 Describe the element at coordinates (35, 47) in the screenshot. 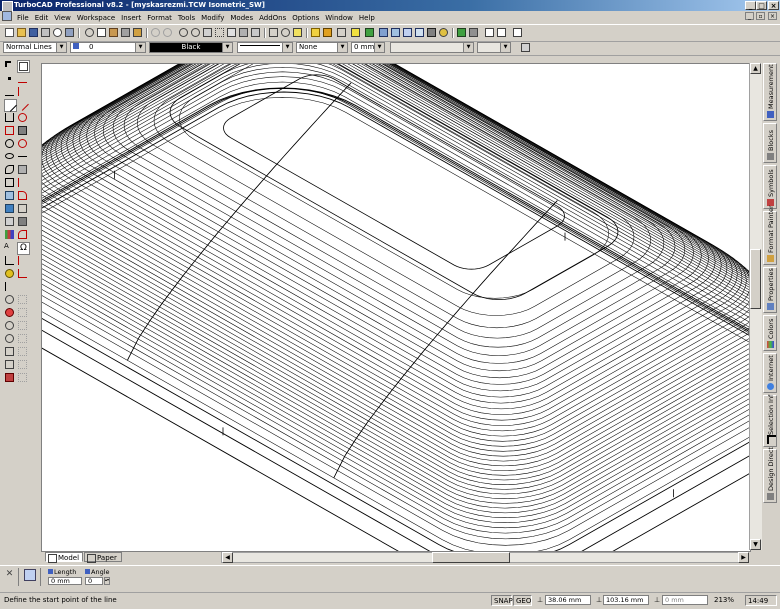

I see `line-style-select: Normal Lines ▼` at that location.